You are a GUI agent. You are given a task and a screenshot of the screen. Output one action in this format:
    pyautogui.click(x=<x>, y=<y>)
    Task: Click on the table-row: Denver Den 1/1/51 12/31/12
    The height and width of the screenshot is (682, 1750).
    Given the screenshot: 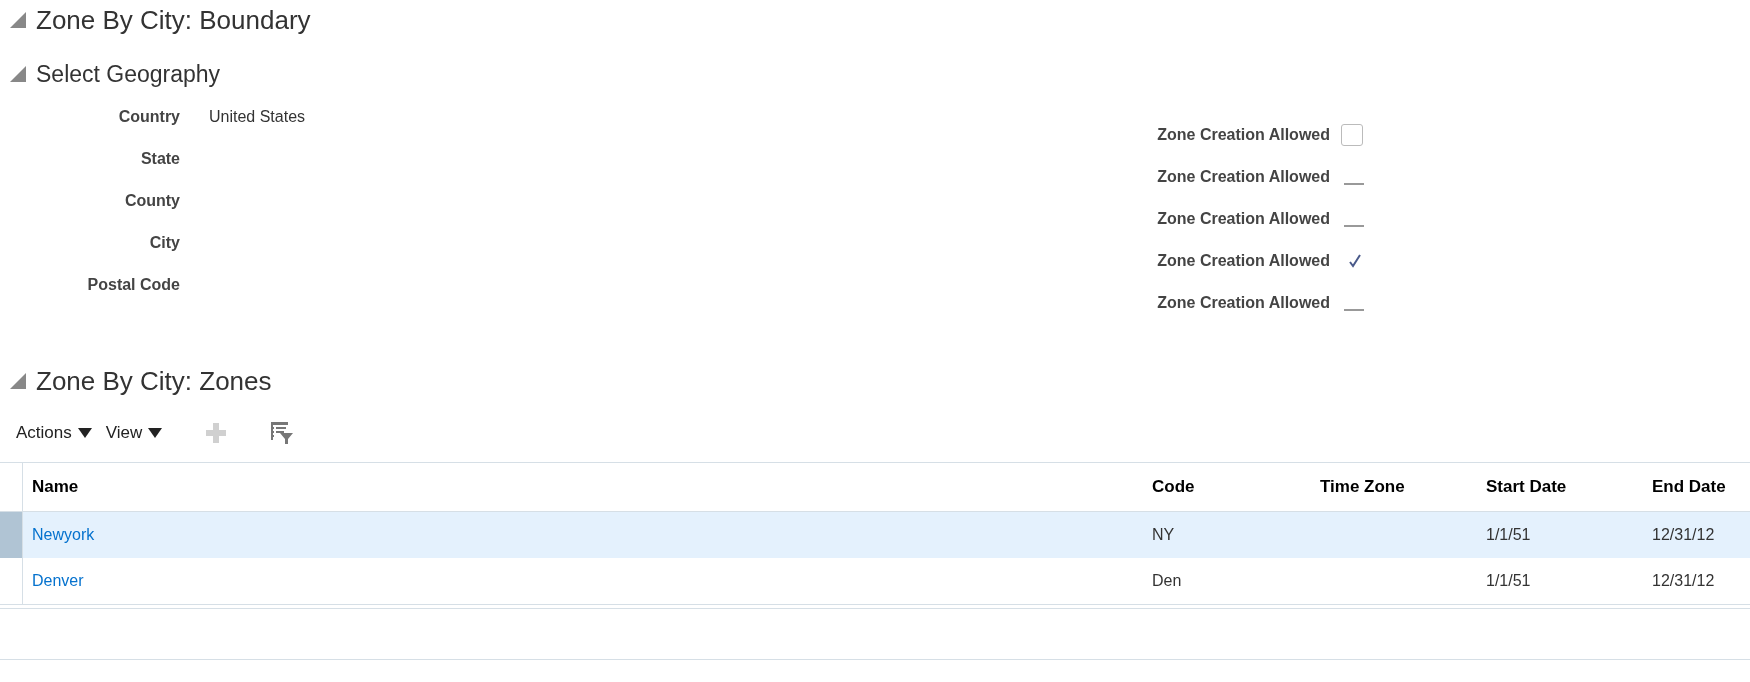 What is the action you would take?
    pyautogui.click(x=875, y=581)
    